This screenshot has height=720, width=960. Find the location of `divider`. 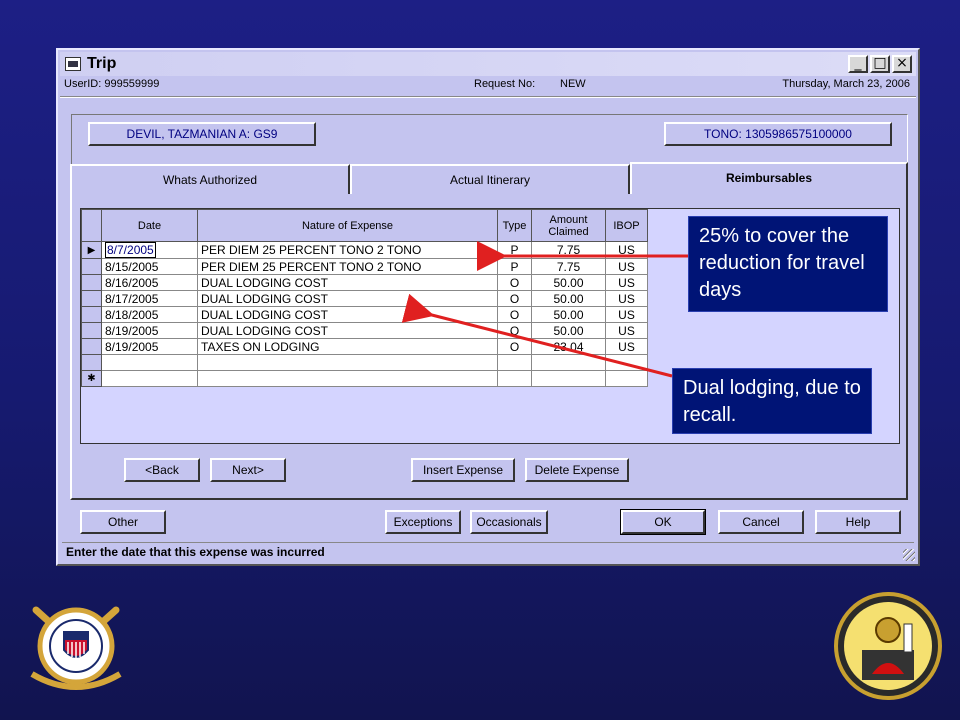

divider is located at coordinates (488, 97).